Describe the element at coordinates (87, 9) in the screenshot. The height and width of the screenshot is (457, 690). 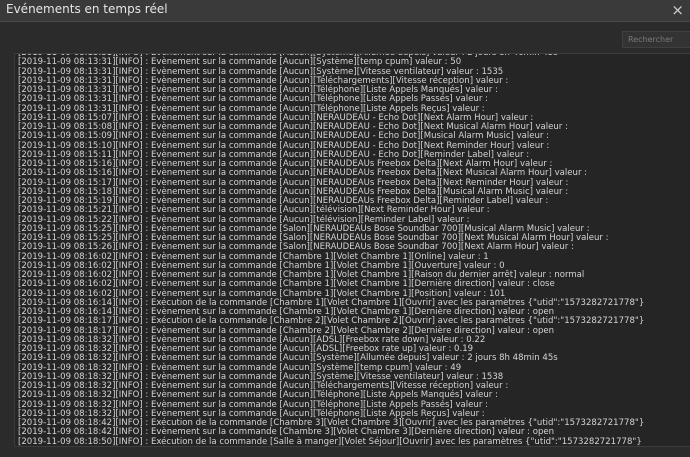
I see `window-title: Evénements en temps réel` at that location.